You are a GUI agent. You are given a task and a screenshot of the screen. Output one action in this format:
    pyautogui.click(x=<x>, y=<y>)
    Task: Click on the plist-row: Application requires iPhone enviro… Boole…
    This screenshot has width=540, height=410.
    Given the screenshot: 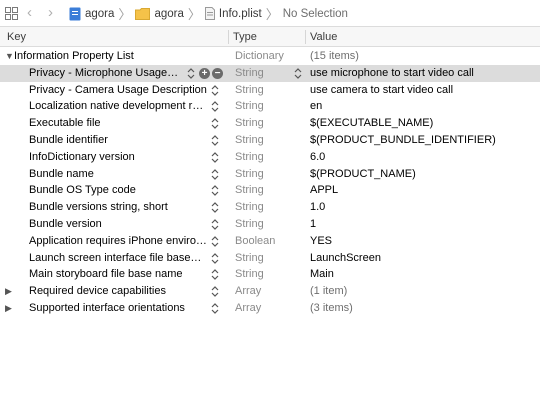 What is the action you would take?
    pyautogui.click(x=270, y=241)
    